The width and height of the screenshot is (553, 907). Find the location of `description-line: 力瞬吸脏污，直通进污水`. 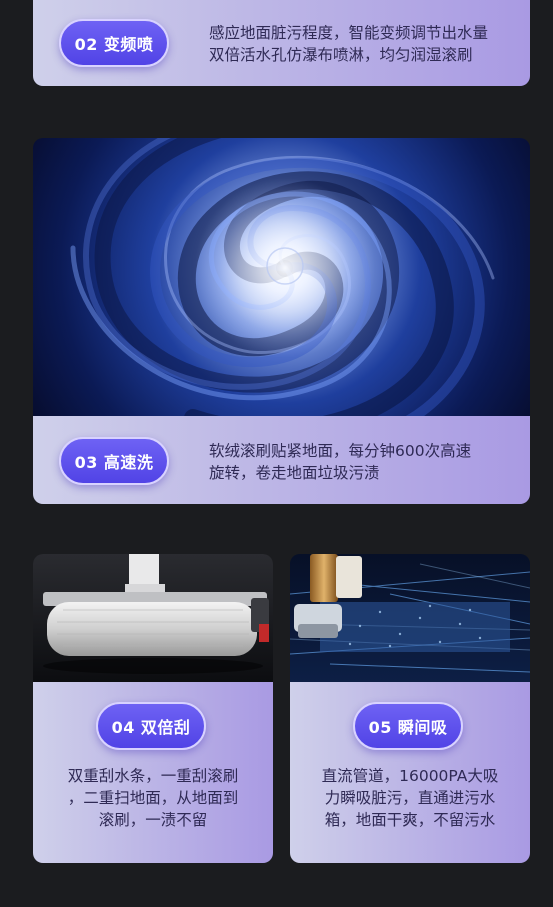

description-line: 力瞬吸脏污，直通进污水 is located at coordinates (410, 798).